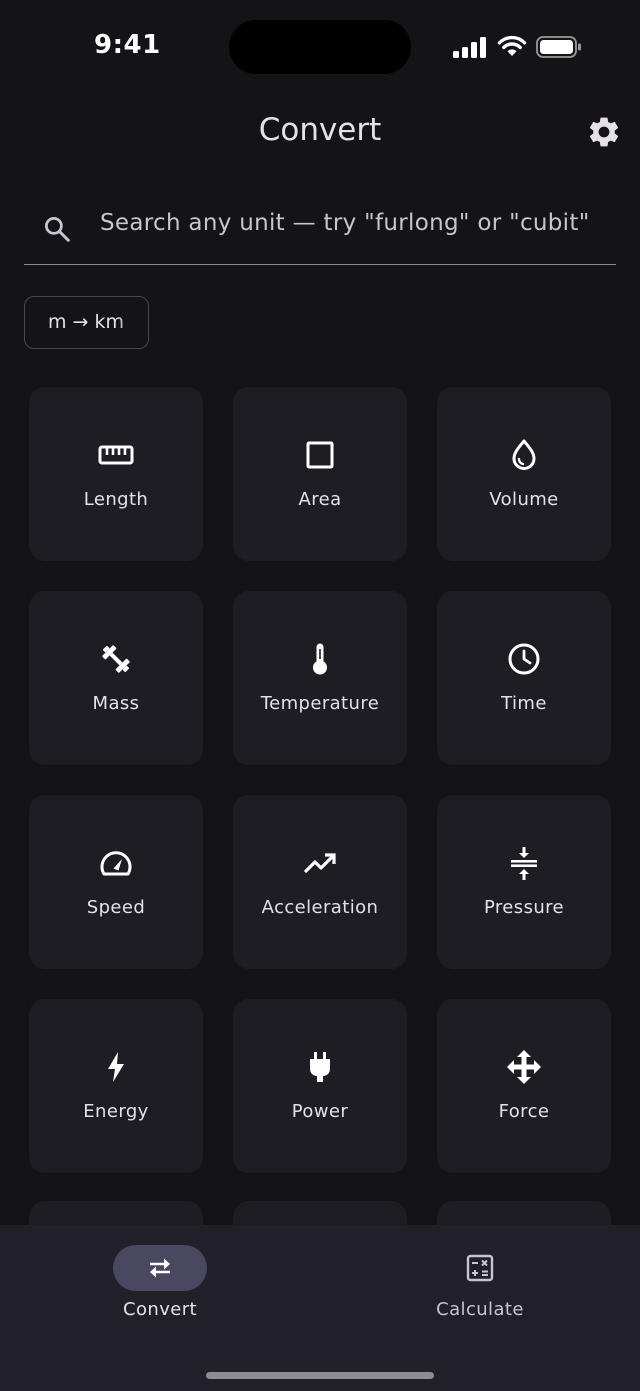 Image resolution: width=640 pixels, height=1391 pixels. What do you see at coordinates (524, 474) in the screenshot?
I see `category-tile-volume: Volume` at bounding box center [524, 474].